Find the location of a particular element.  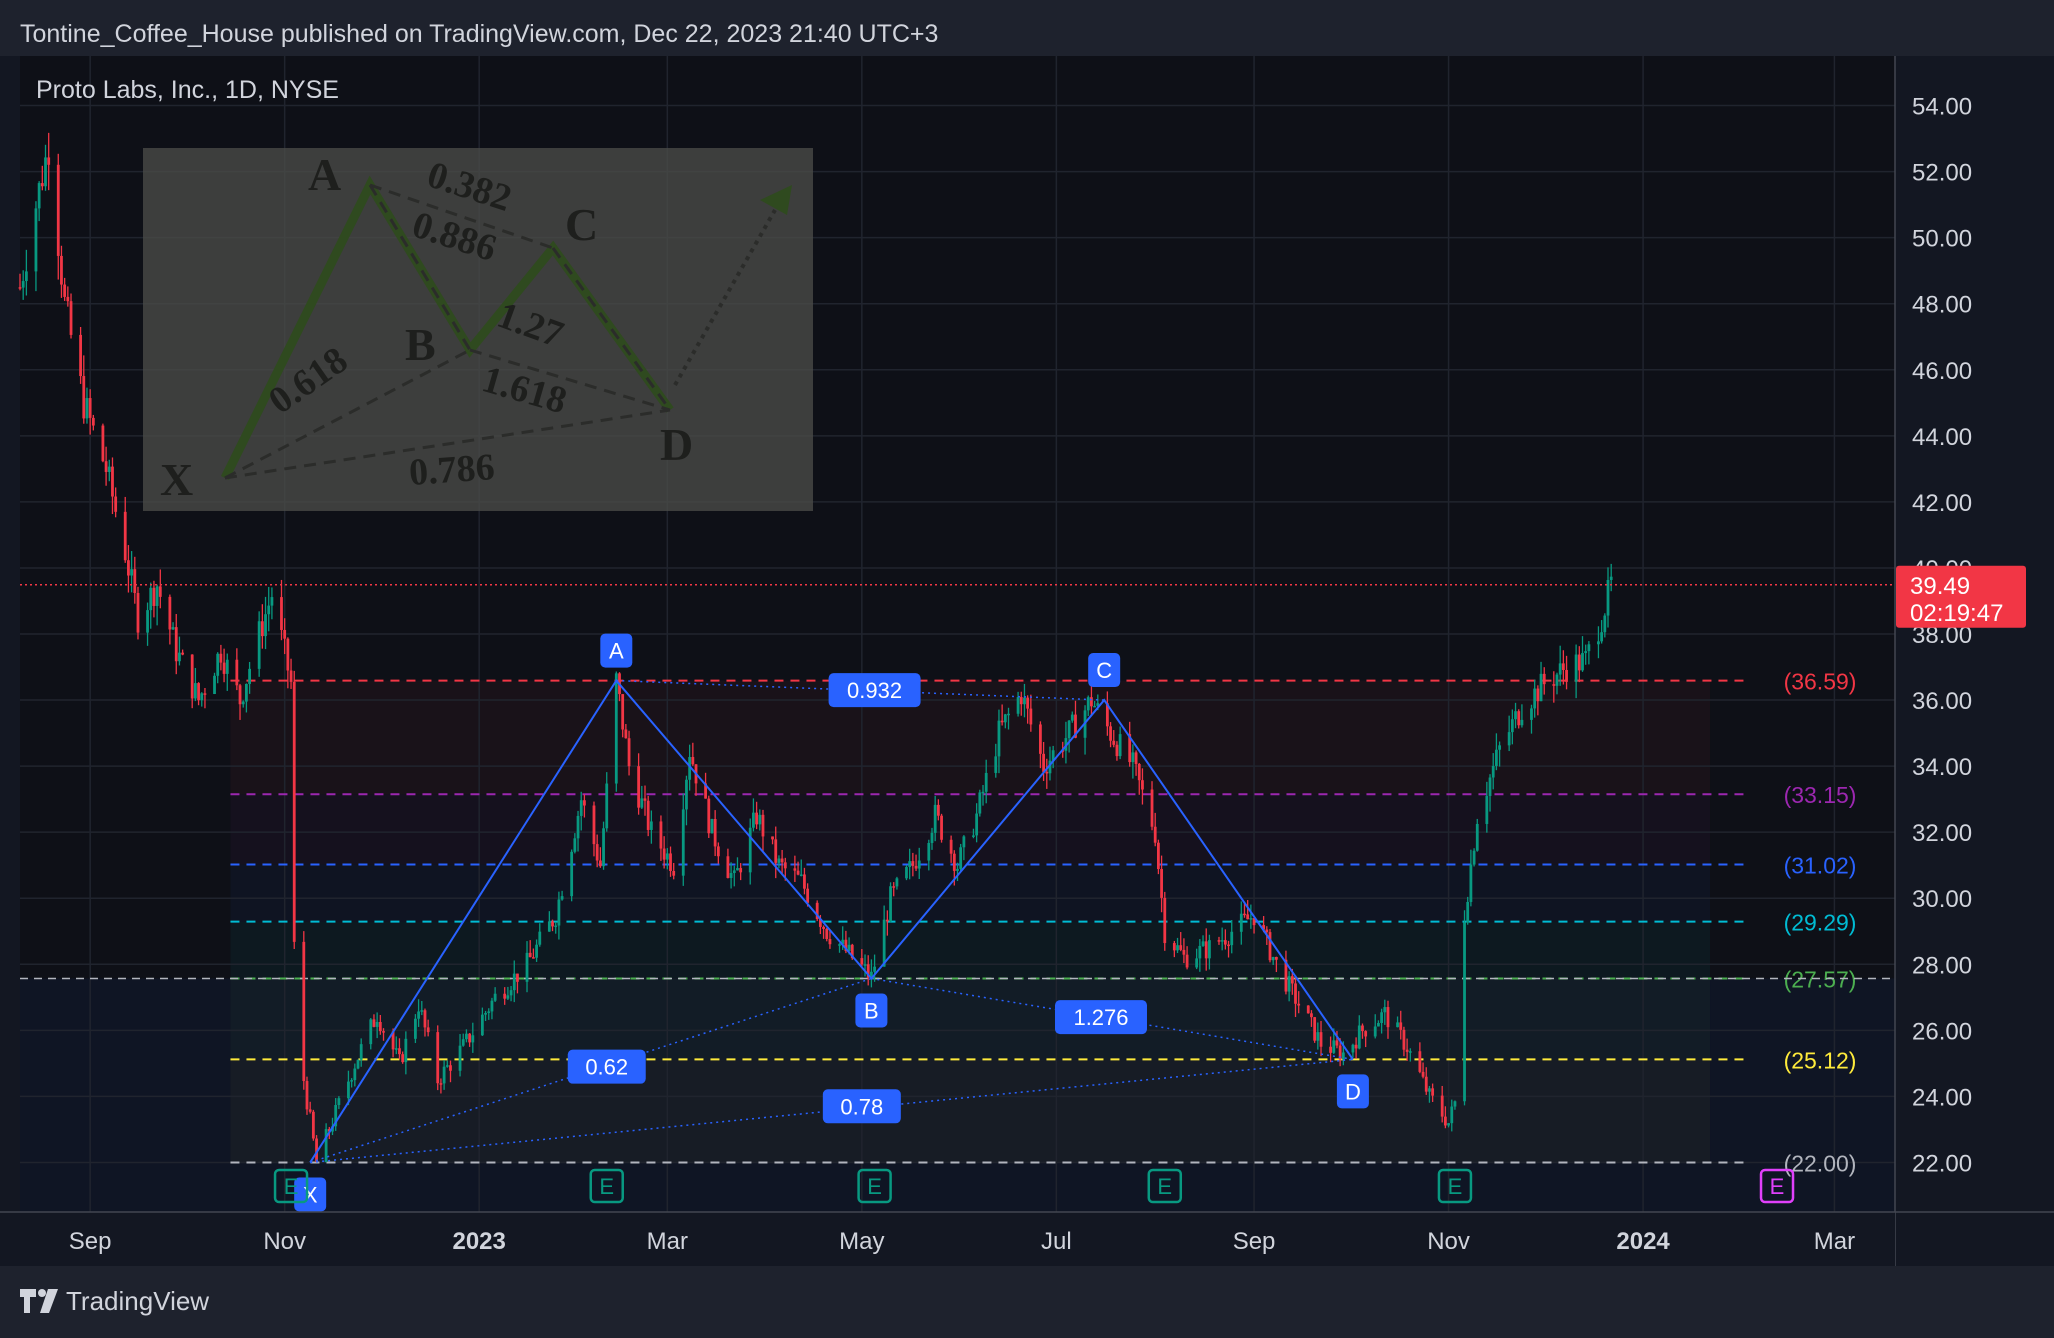

tradingview-logo-icon is located at coordinates (40, 1301).